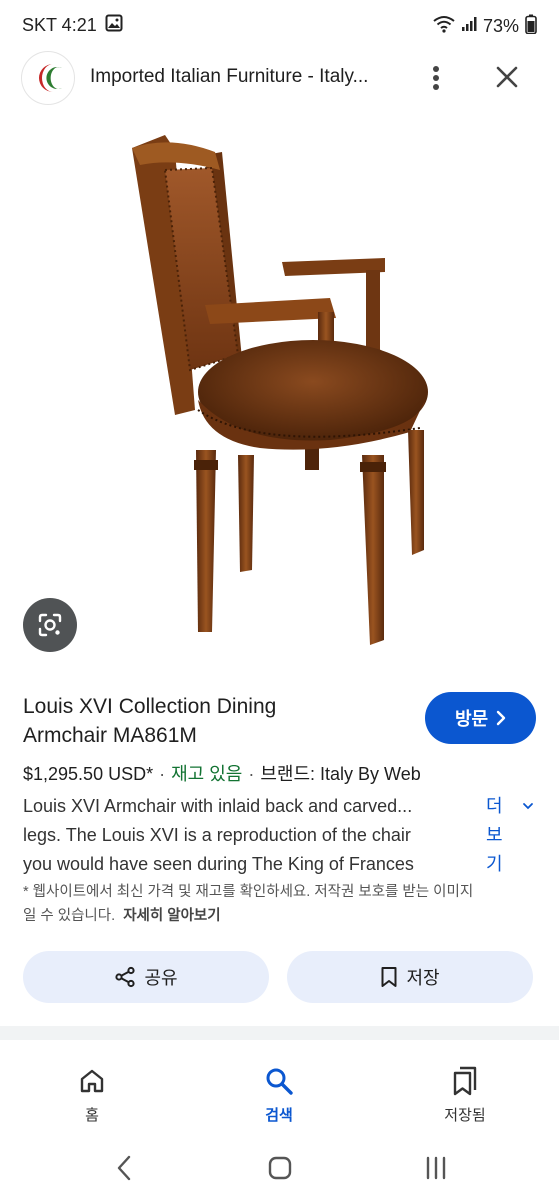 Image resolution: width=559 pixels, height=1200 pixels. I want to click on system-back-button, so click(124, 1168).